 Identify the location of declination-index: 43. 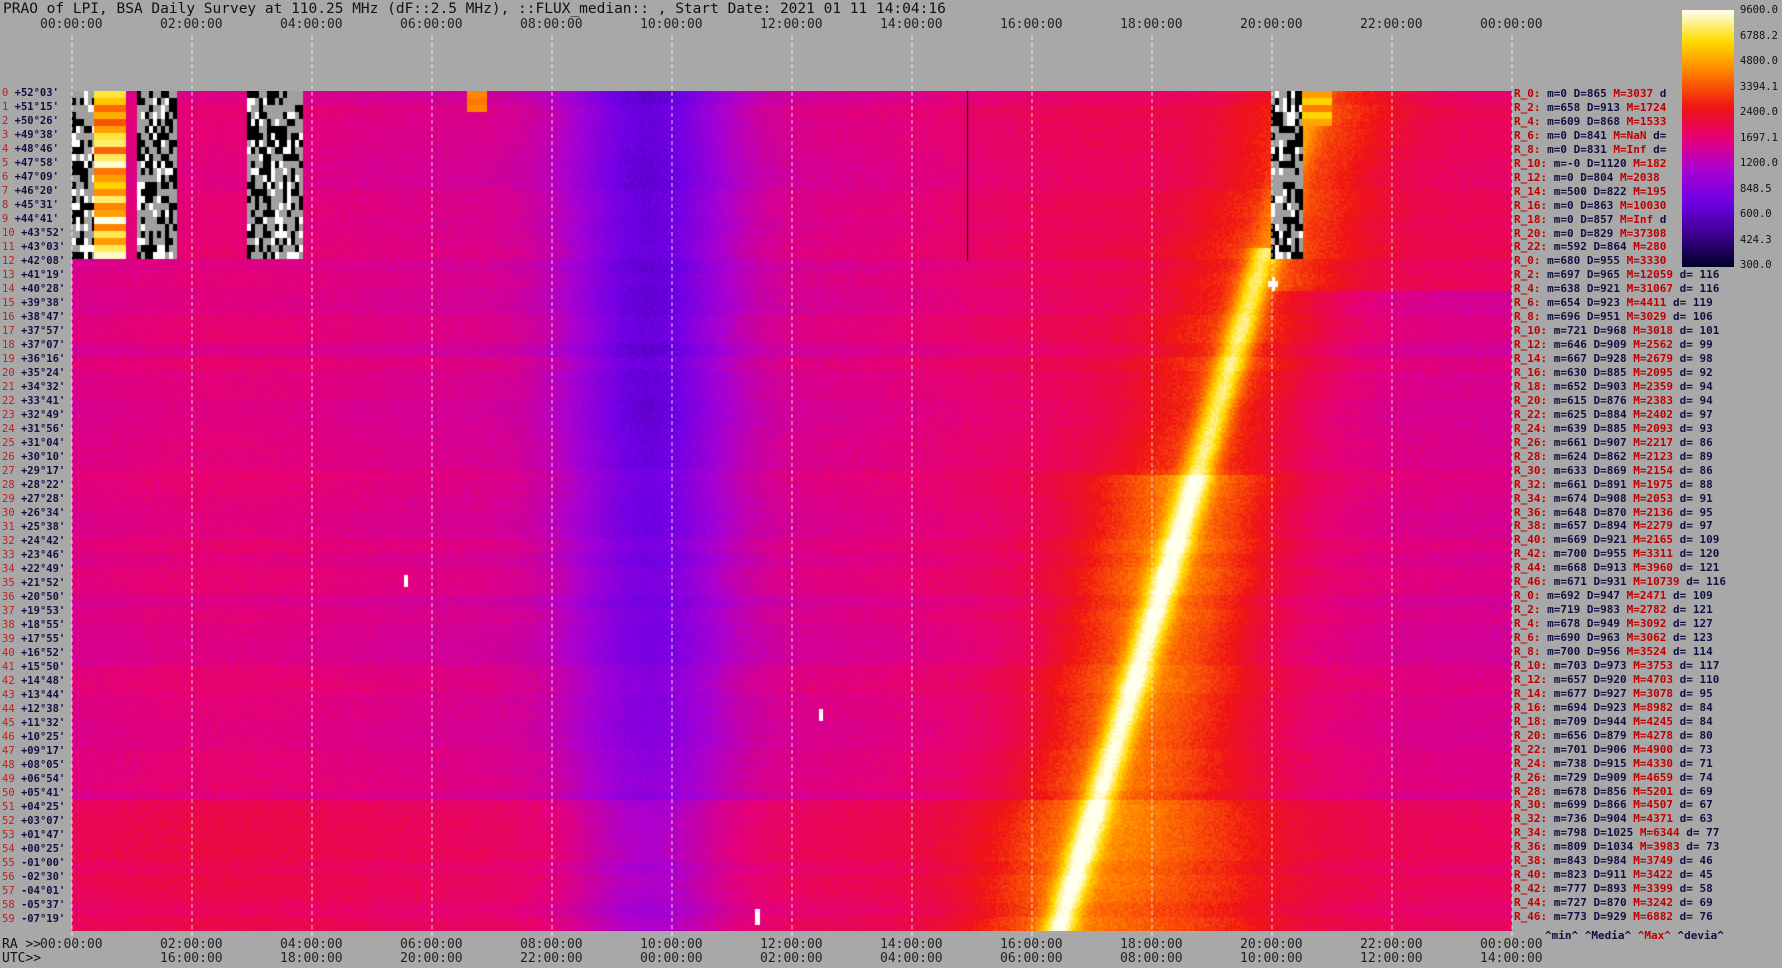
(8, 695).